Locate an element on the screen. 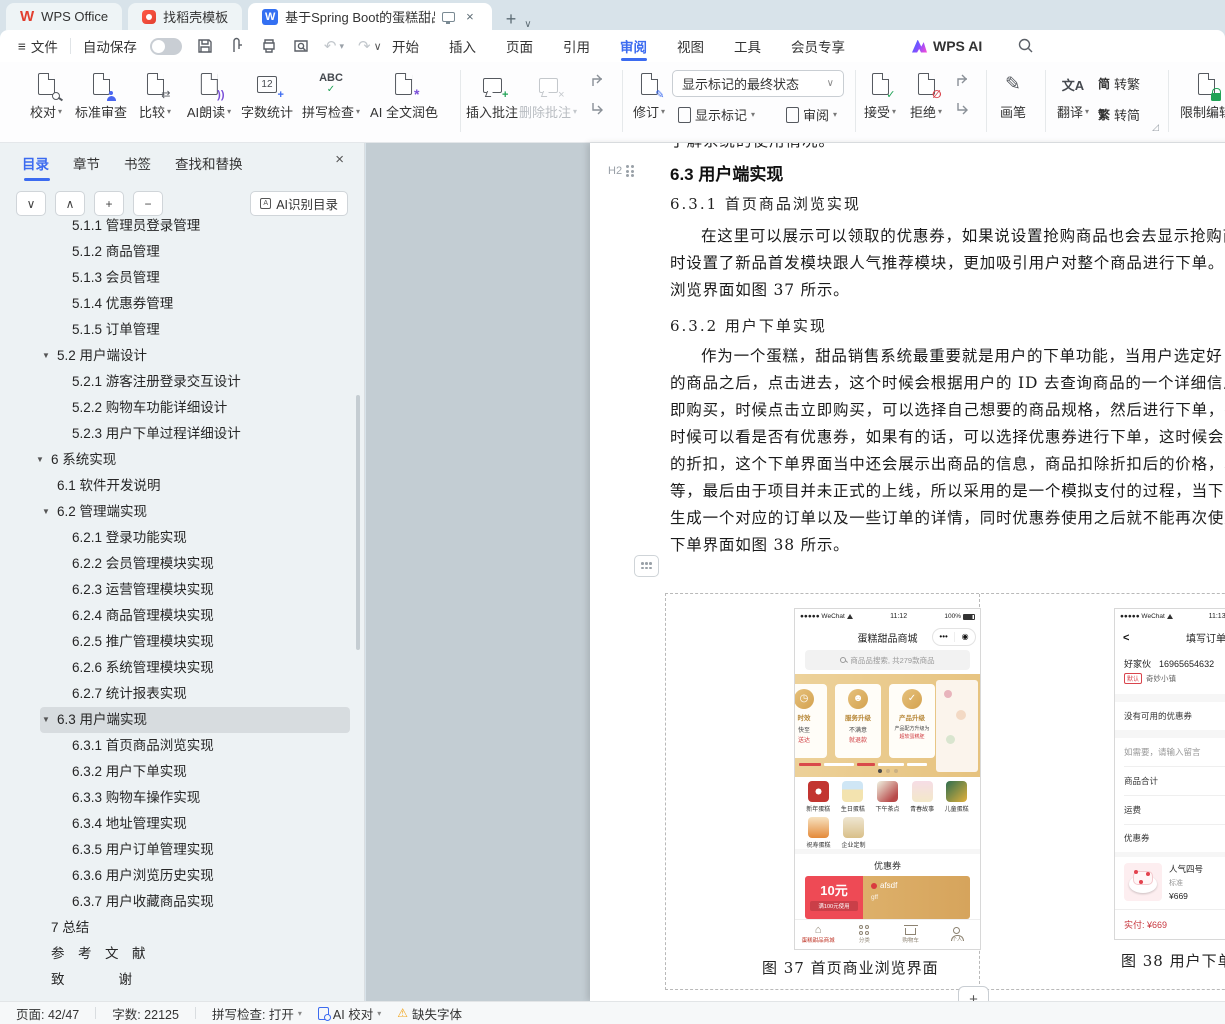 This screenshot has width=1225, height=1024. tab-view: 视图 is located at coordinates (690, 46).